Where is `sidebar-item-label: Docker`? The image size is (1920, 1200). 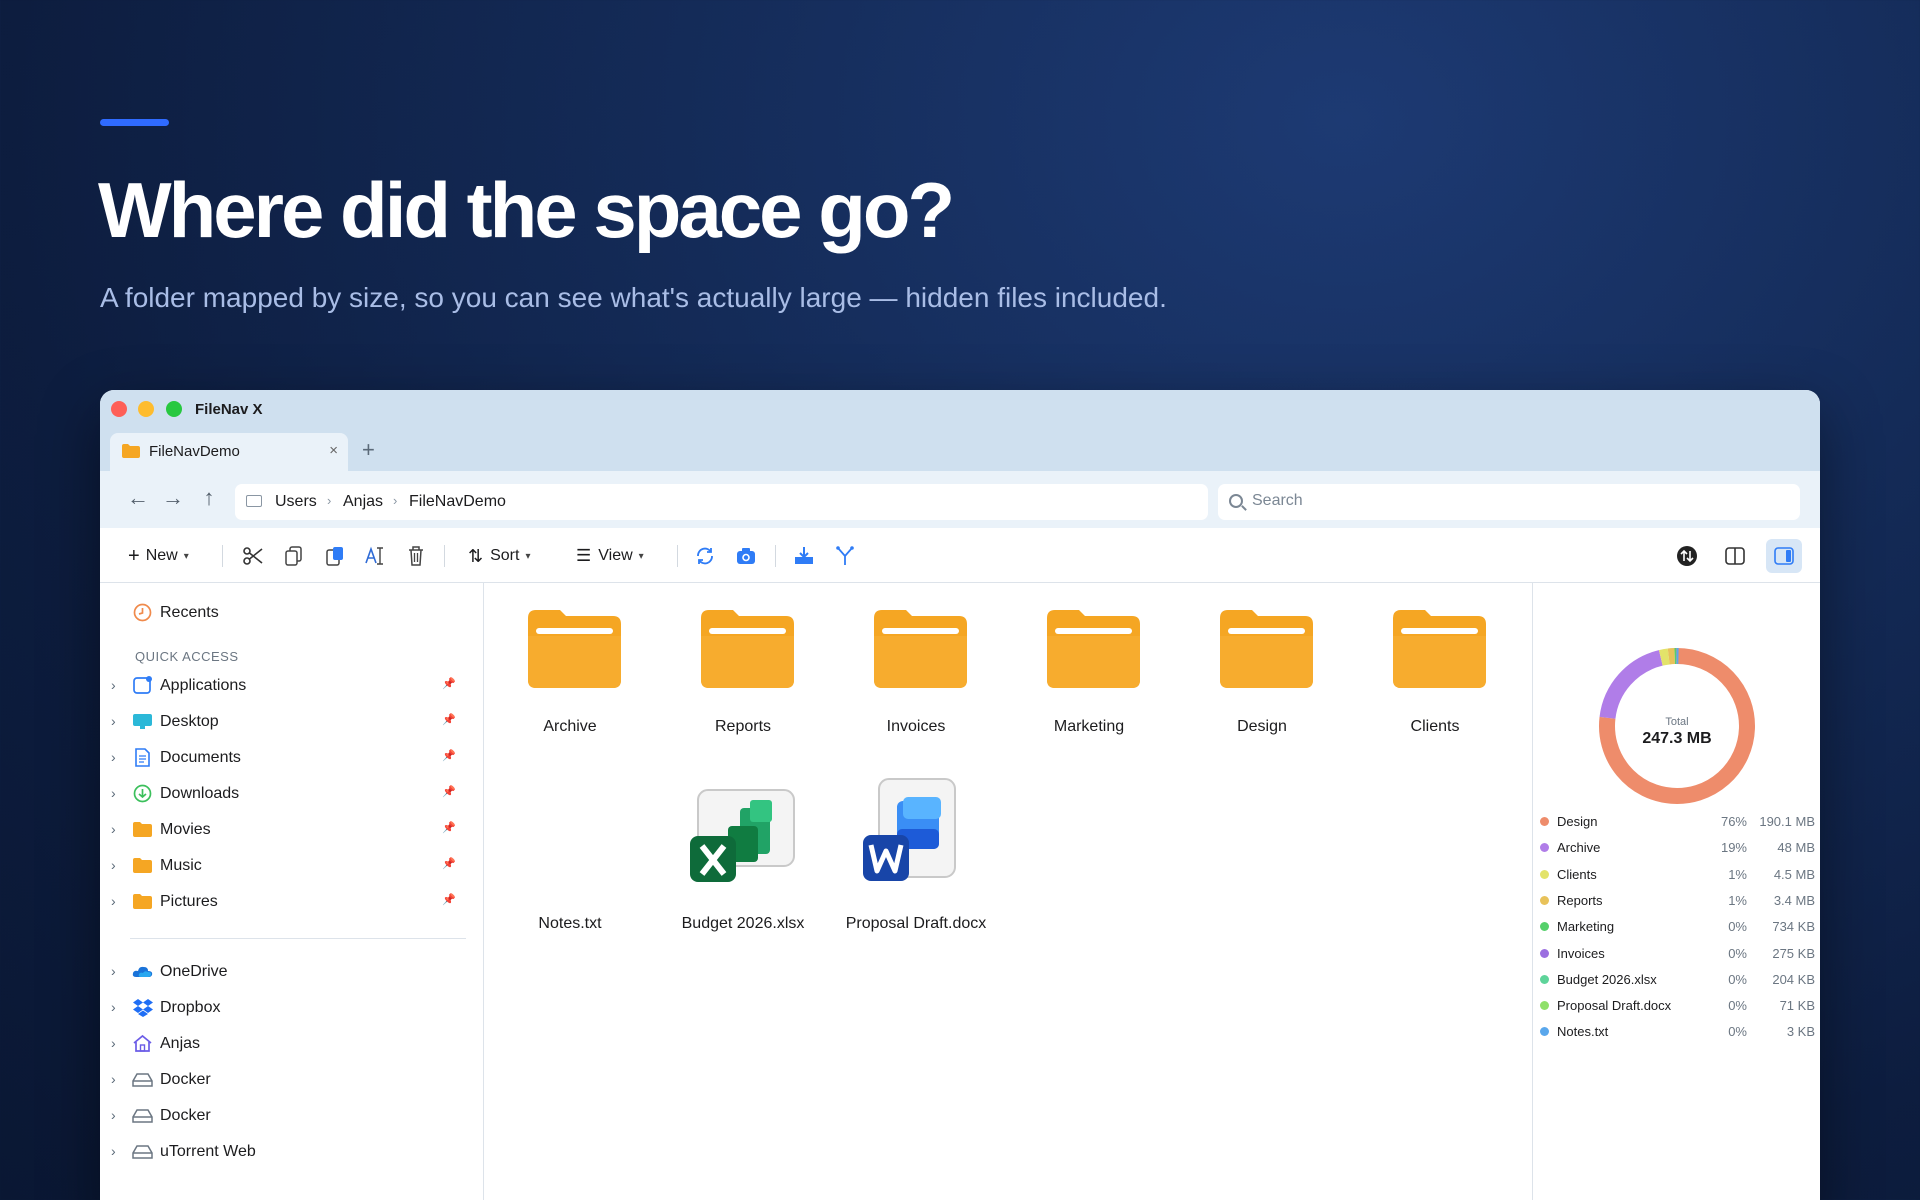
sidebar-item-label: Docker is located at coordinates (185, 1115).